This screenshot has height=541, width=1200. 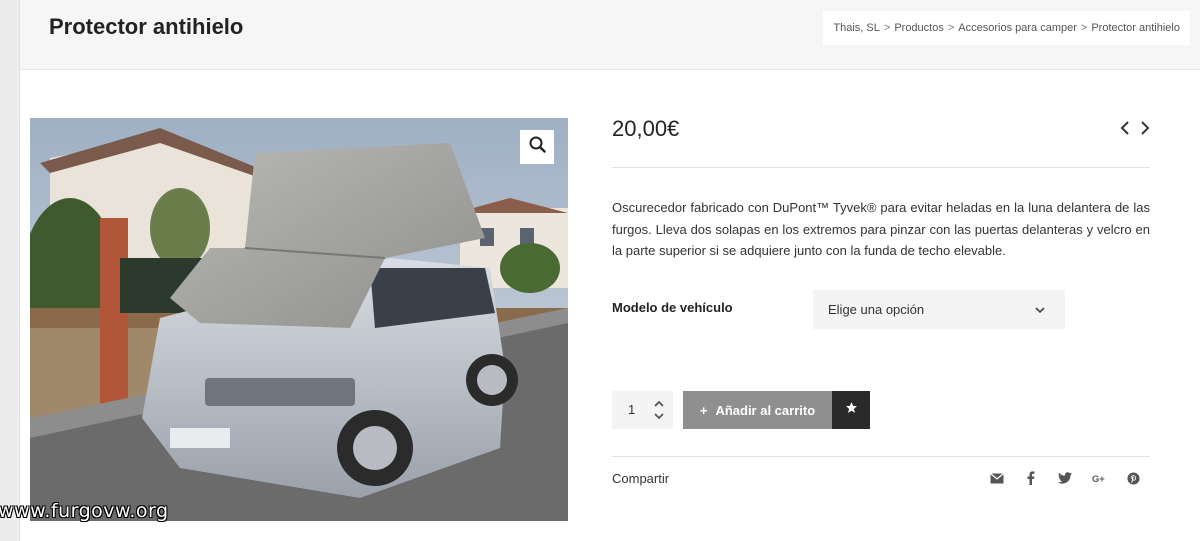 What do you see at coordinates (1017, 28) in the screenshot?
I see `breadcrumb-item-category: Accesorios para camper` at bounding box center [1017, 28].